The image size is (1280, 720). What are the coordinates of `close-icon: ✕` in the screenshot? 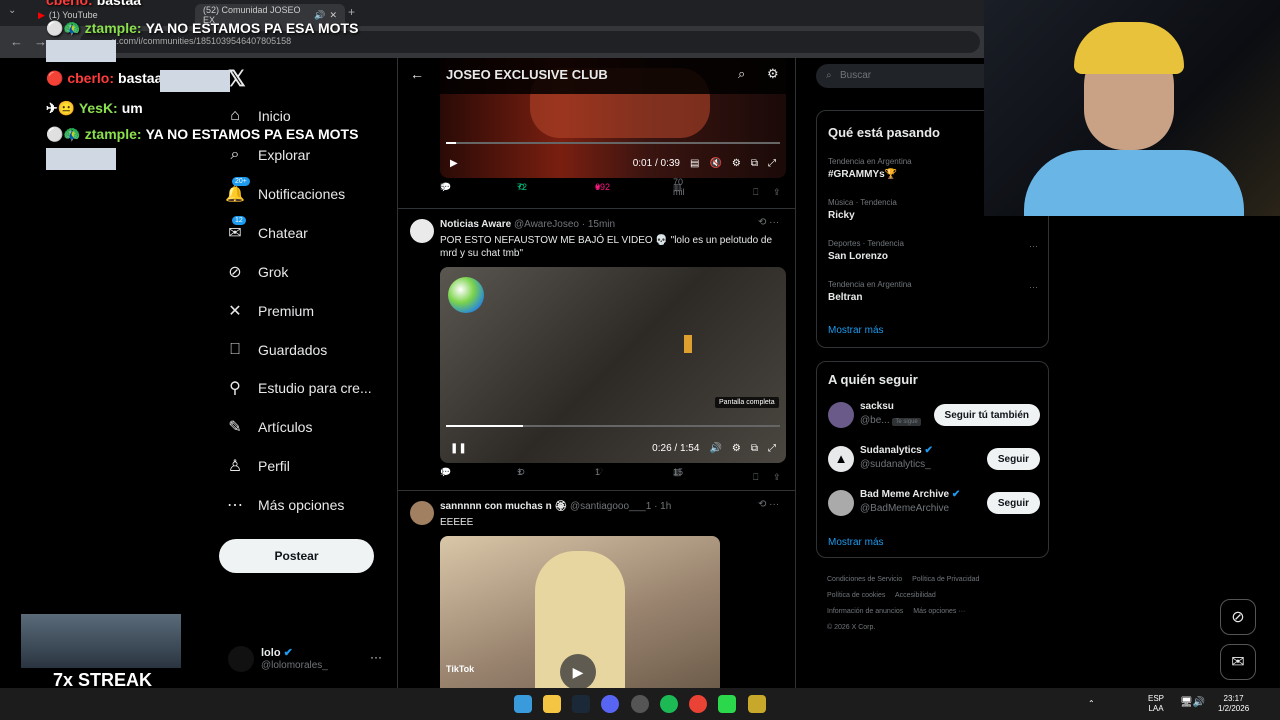 It's located at (333, 15).